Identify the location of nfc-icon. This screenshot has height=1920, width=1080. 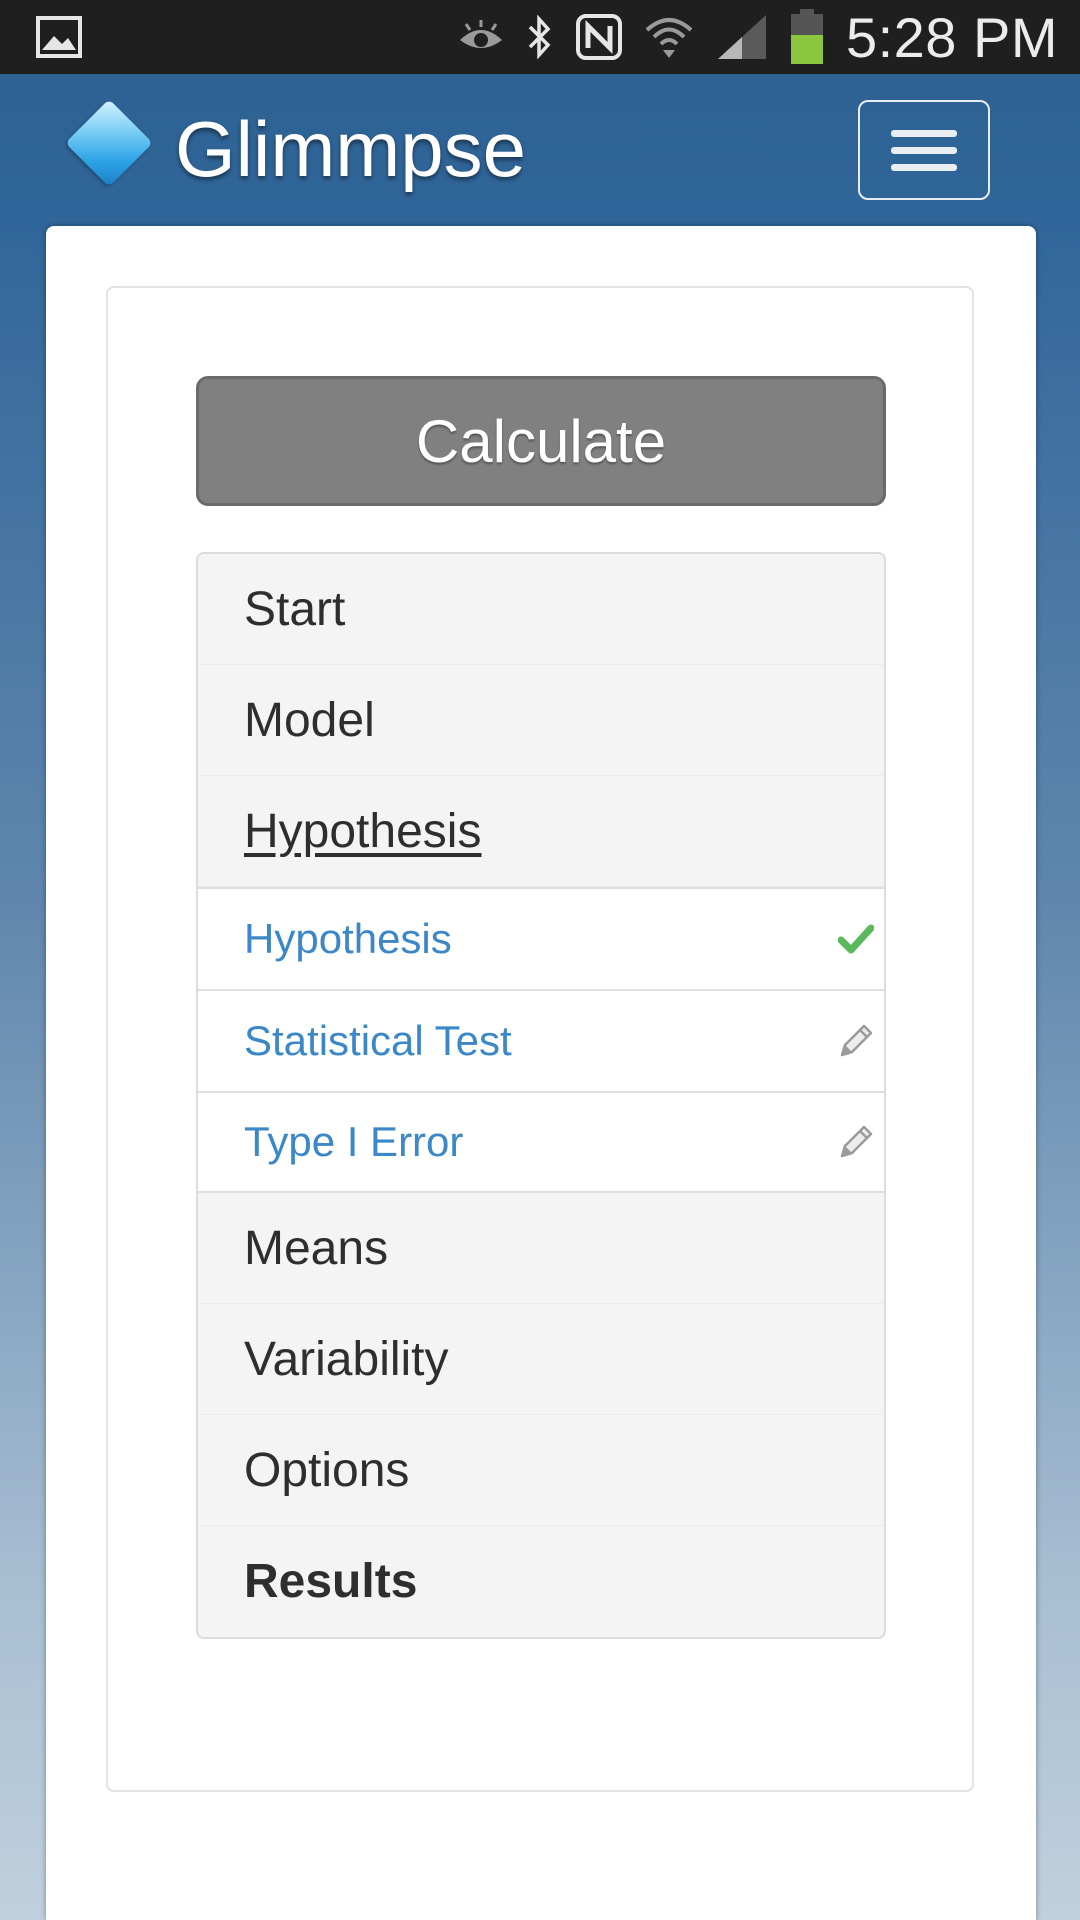
(598, 37).